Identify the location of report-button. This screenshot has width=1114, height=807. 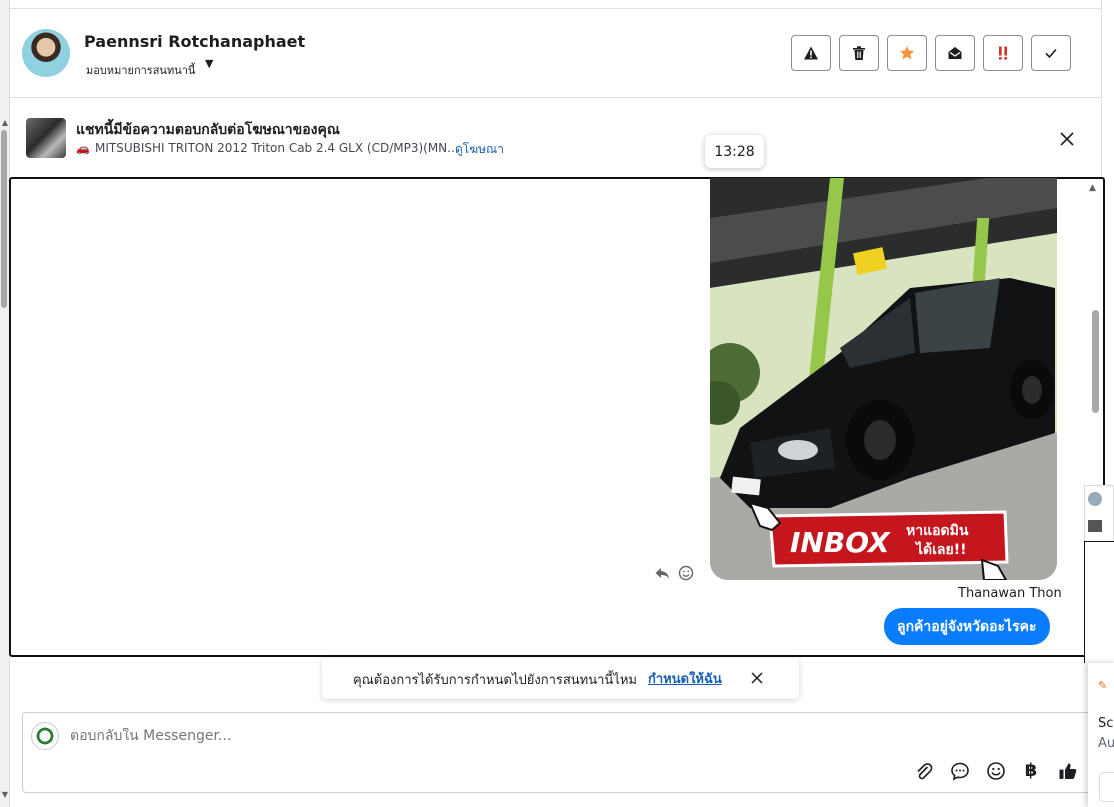
(811, 53).